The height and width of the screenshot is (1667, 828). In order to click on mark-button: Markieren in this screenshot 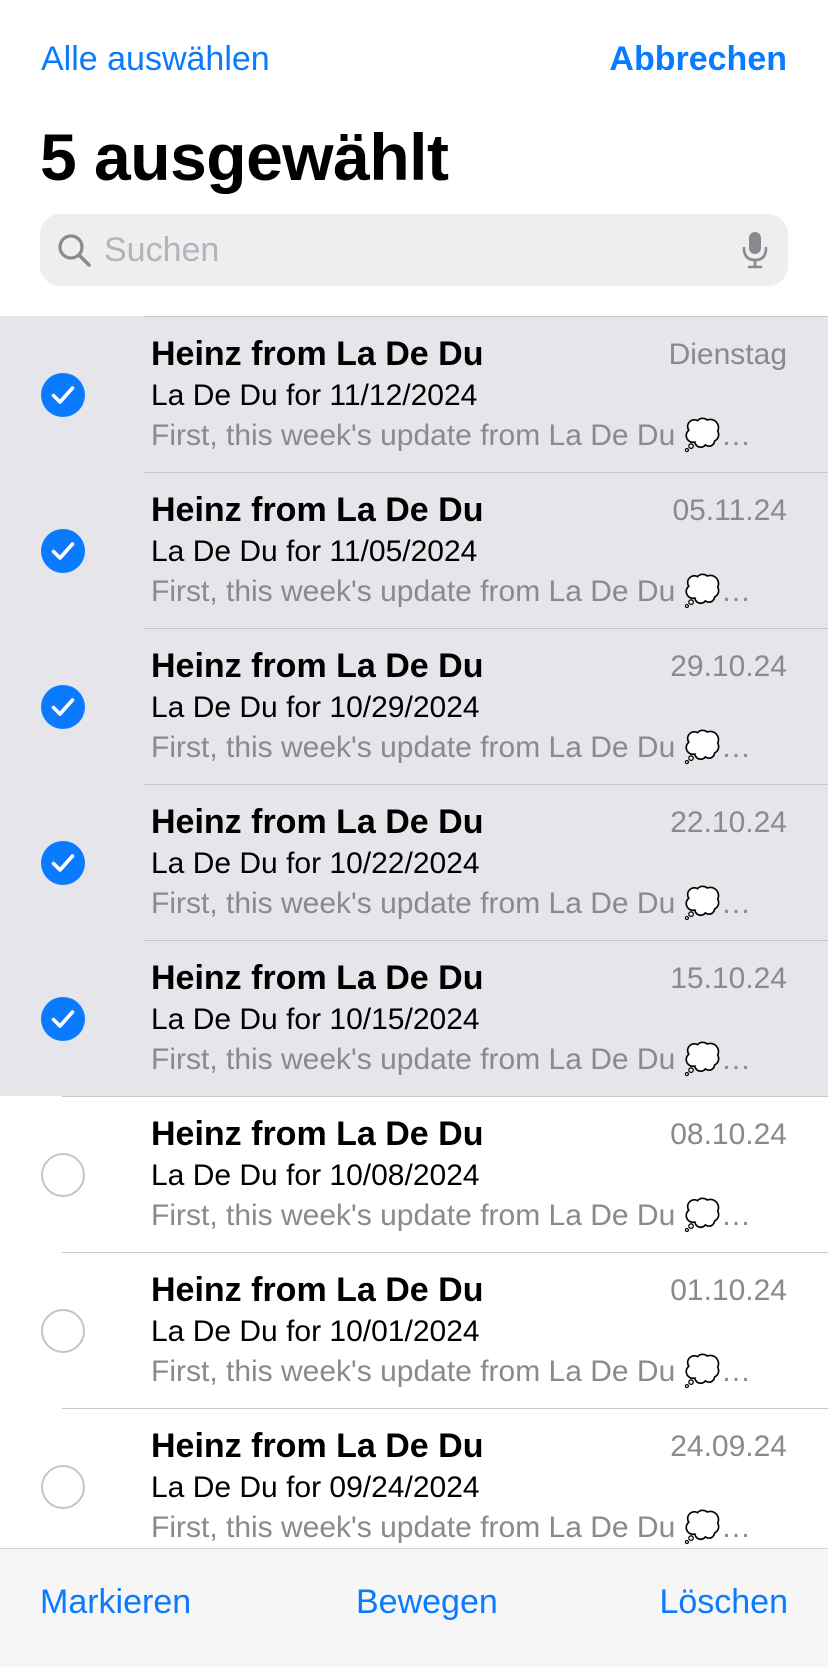, I will do `click(115, 1602)`.